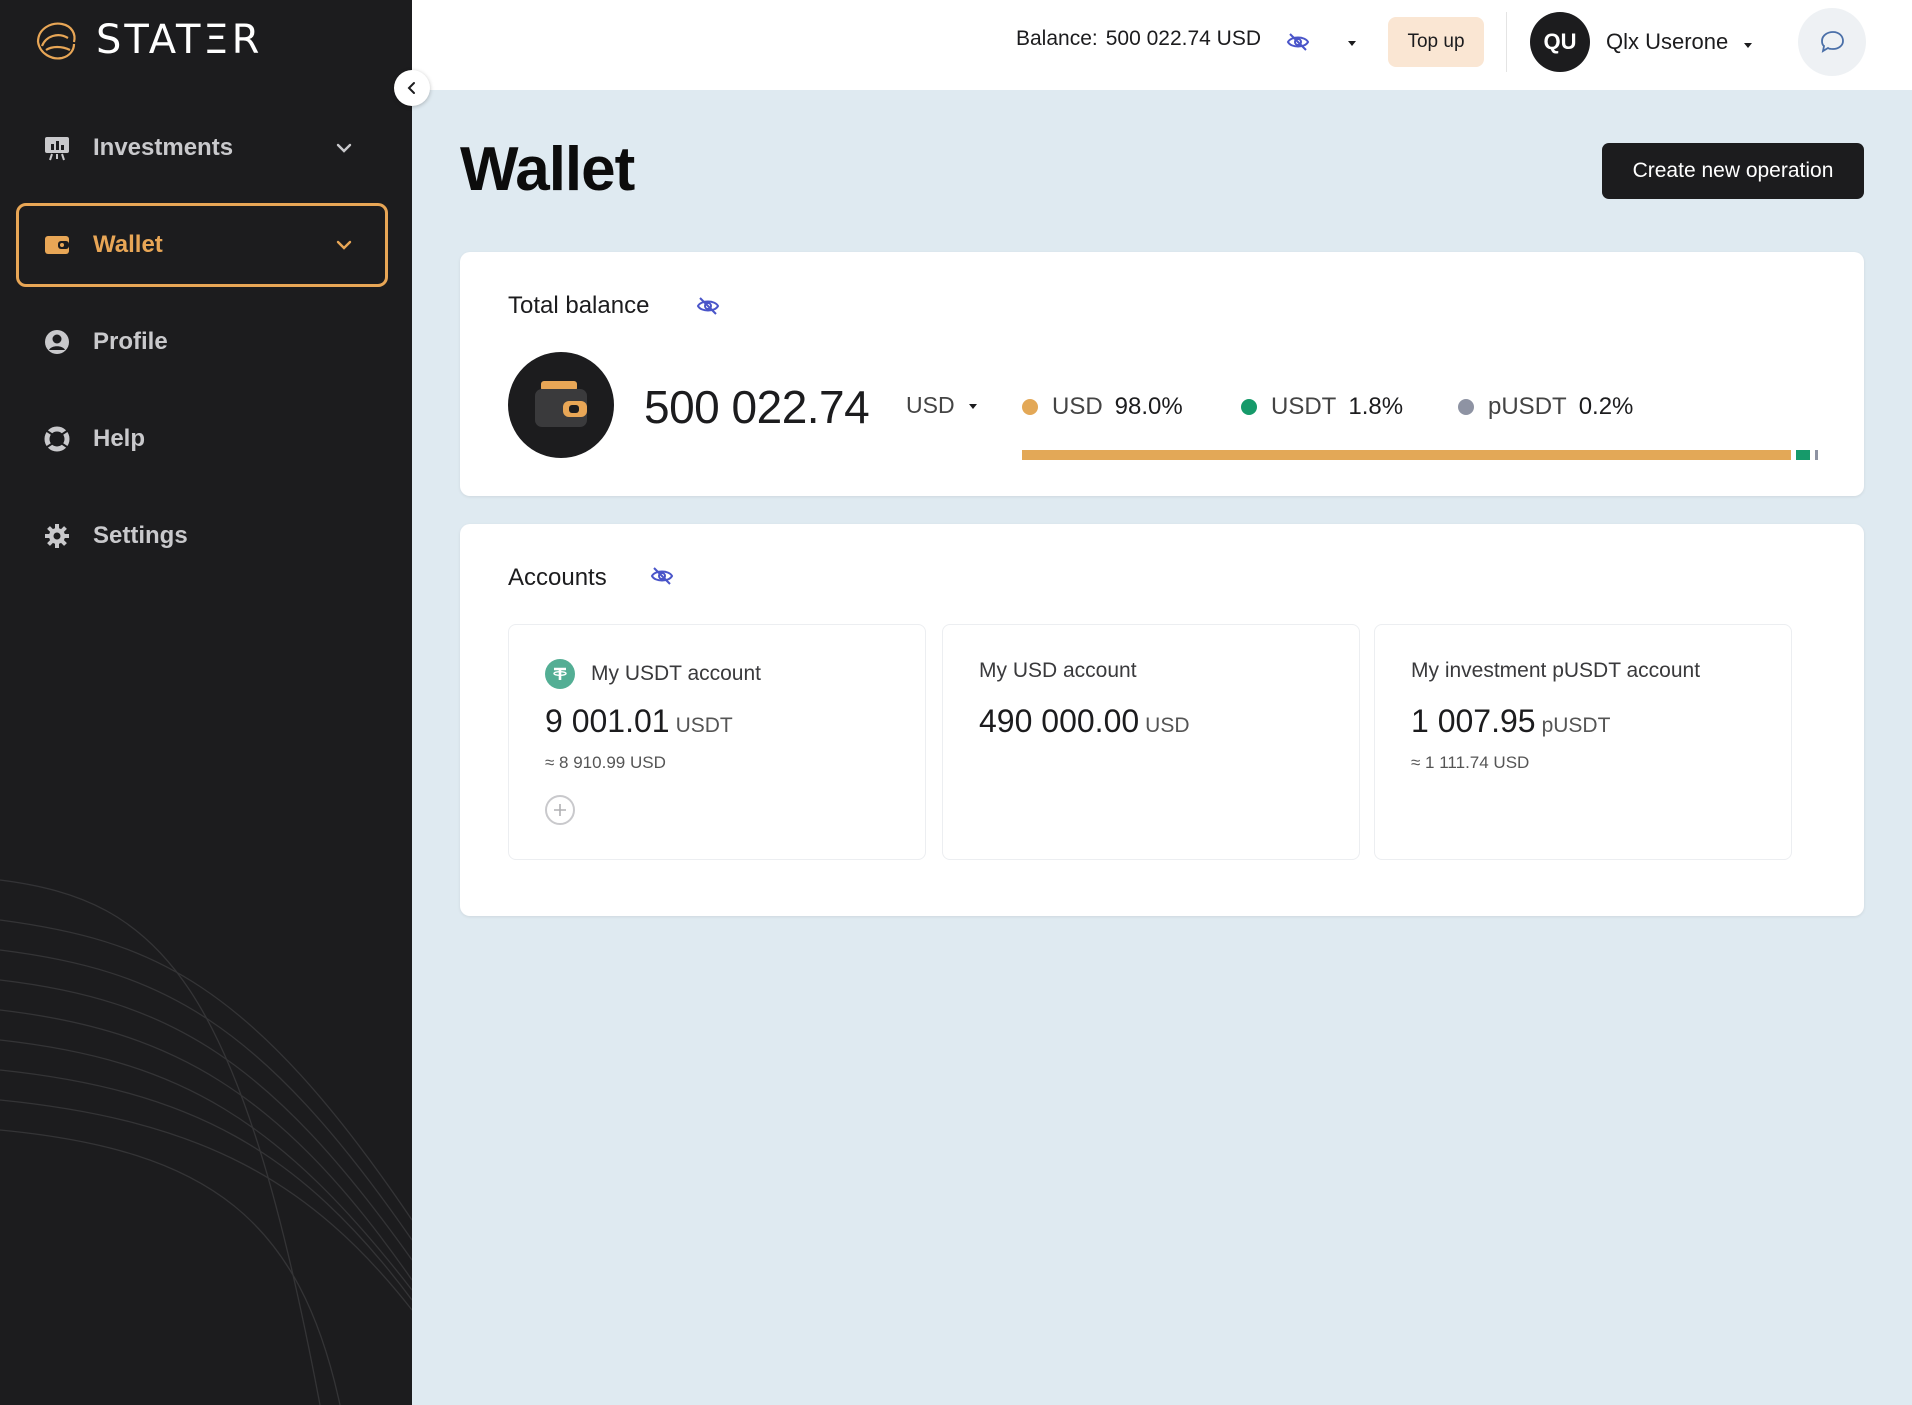 This screenshot has width=1912, height=1405. I want to click on account-amount-value: 1 007.95, so click(1473, 721).